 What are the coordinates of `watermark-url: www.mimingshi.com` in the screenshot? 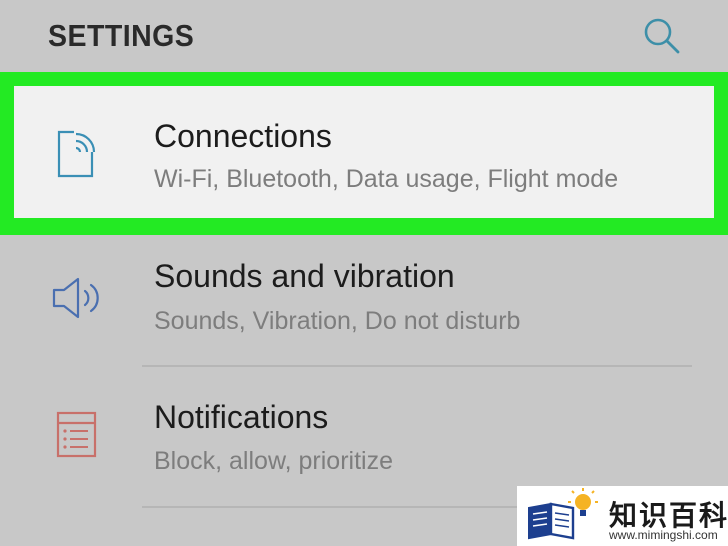 It's located at (663, 535).